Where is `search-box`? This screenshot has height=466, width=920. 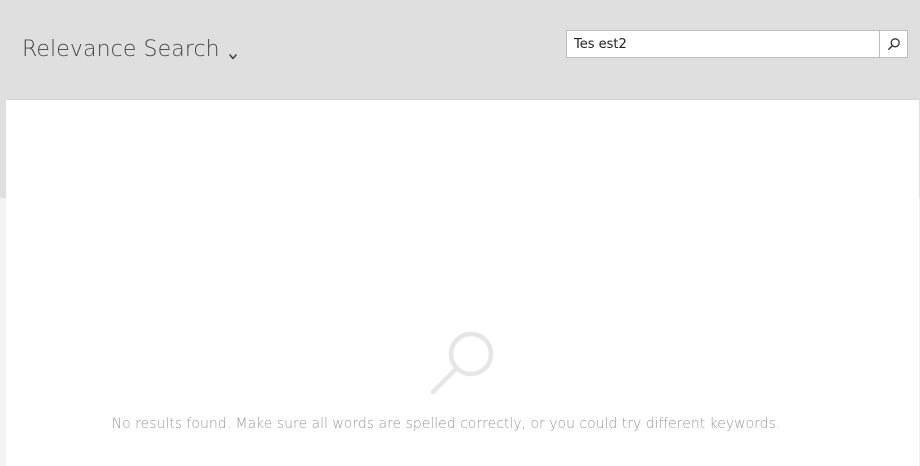 search-box is located at coordinates (737, 44).